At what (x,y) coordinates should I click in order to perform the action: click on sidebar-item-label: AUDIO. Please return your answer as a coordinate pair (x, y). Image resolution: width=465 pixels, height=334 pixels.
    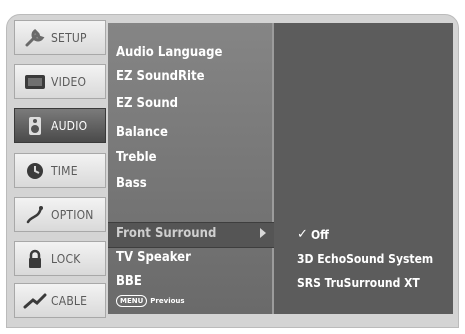
    Looking at the image, I should click on (69, 125).